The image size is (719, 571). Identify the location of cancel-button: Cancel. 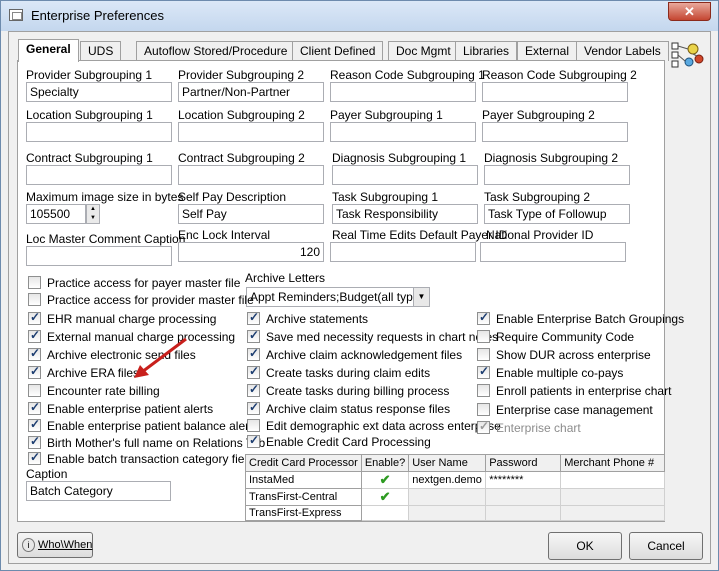
(666, 546).